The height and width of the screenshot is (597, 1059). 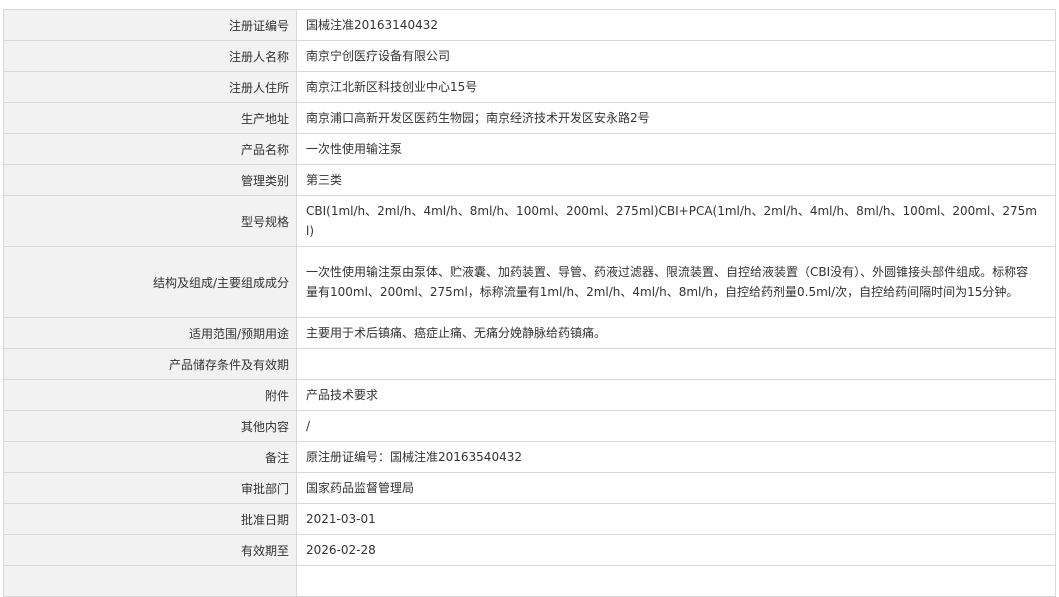 I want to click on table-row: 生产地址 南京浦口高新开发区医药生物园；南京经济技术开发区安永路2号, so click(x=529, y=118).